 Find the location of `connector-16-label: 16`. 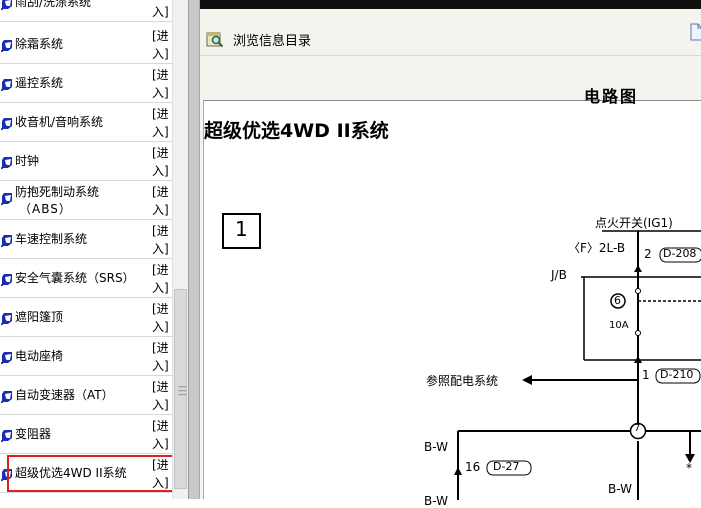

connector-16-label: 16 is located at coordinates (473, 467).